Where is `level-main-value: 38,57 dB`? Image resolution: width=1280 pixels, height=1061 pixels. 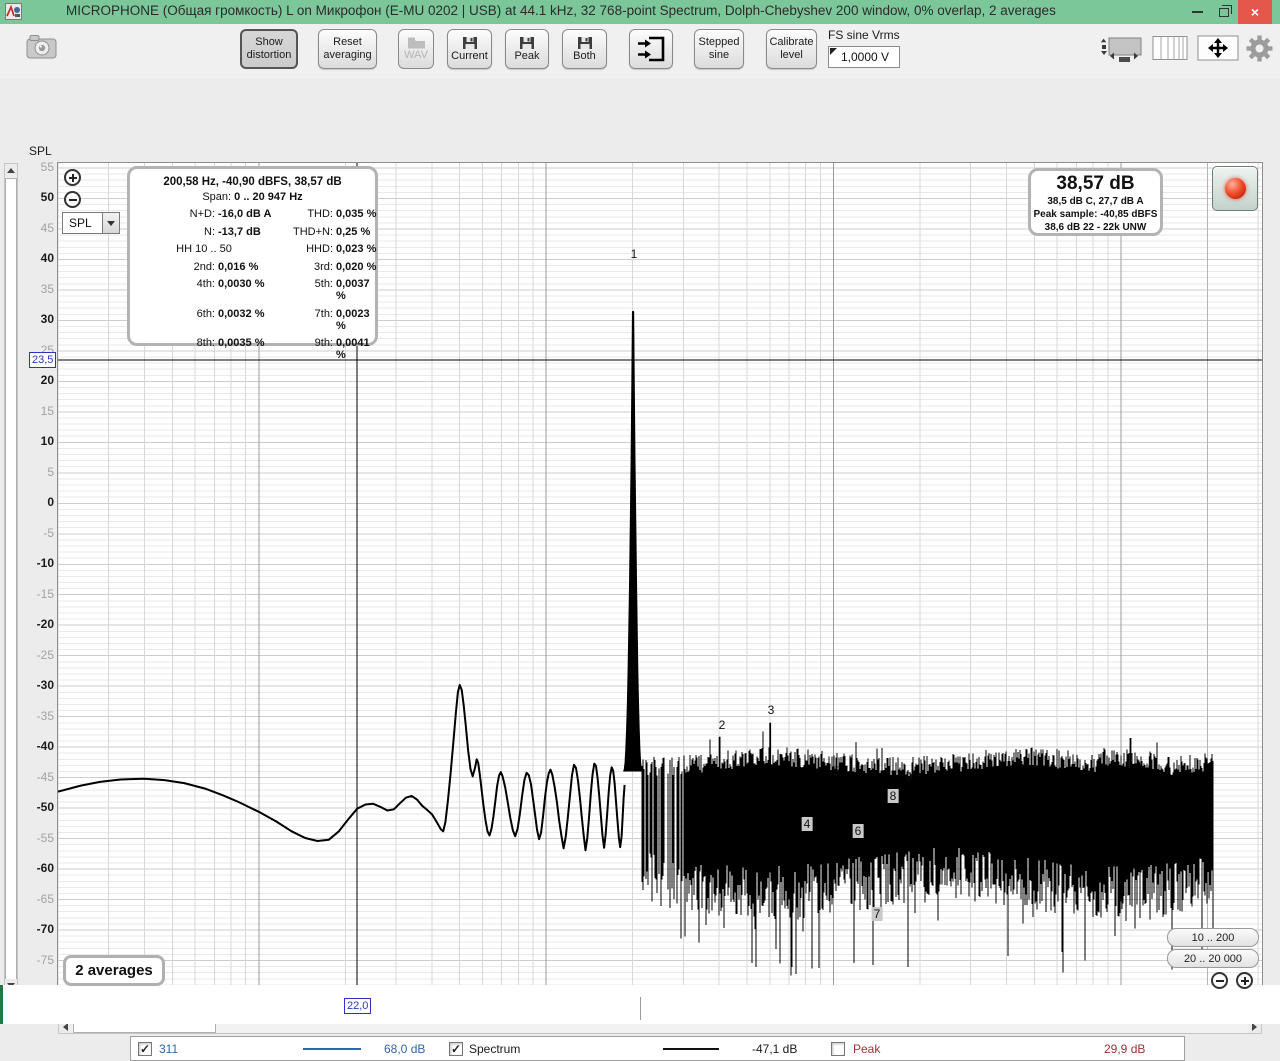 level-main-value: 38,57 dB is located at coordinates (1095, 183).